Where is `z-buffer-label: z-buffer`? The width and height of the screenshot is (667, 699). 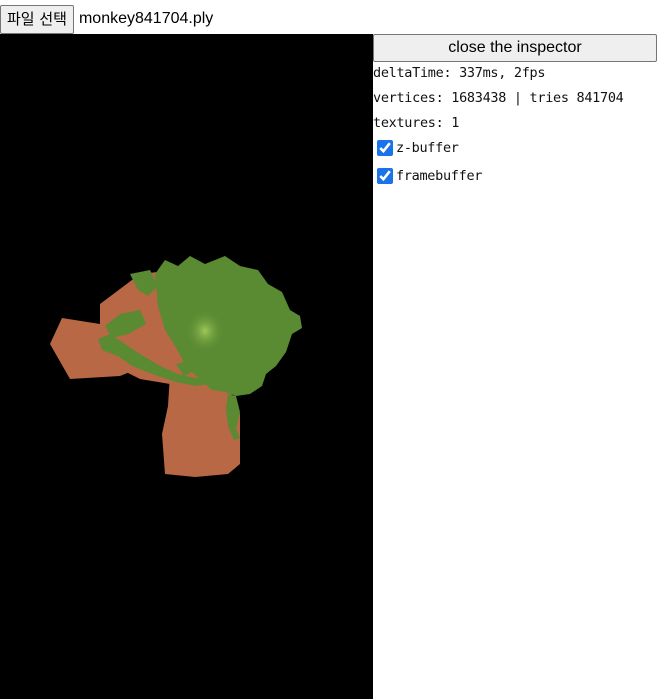 z-buffer-label: z-buffer is located at coordinates (427, 148).